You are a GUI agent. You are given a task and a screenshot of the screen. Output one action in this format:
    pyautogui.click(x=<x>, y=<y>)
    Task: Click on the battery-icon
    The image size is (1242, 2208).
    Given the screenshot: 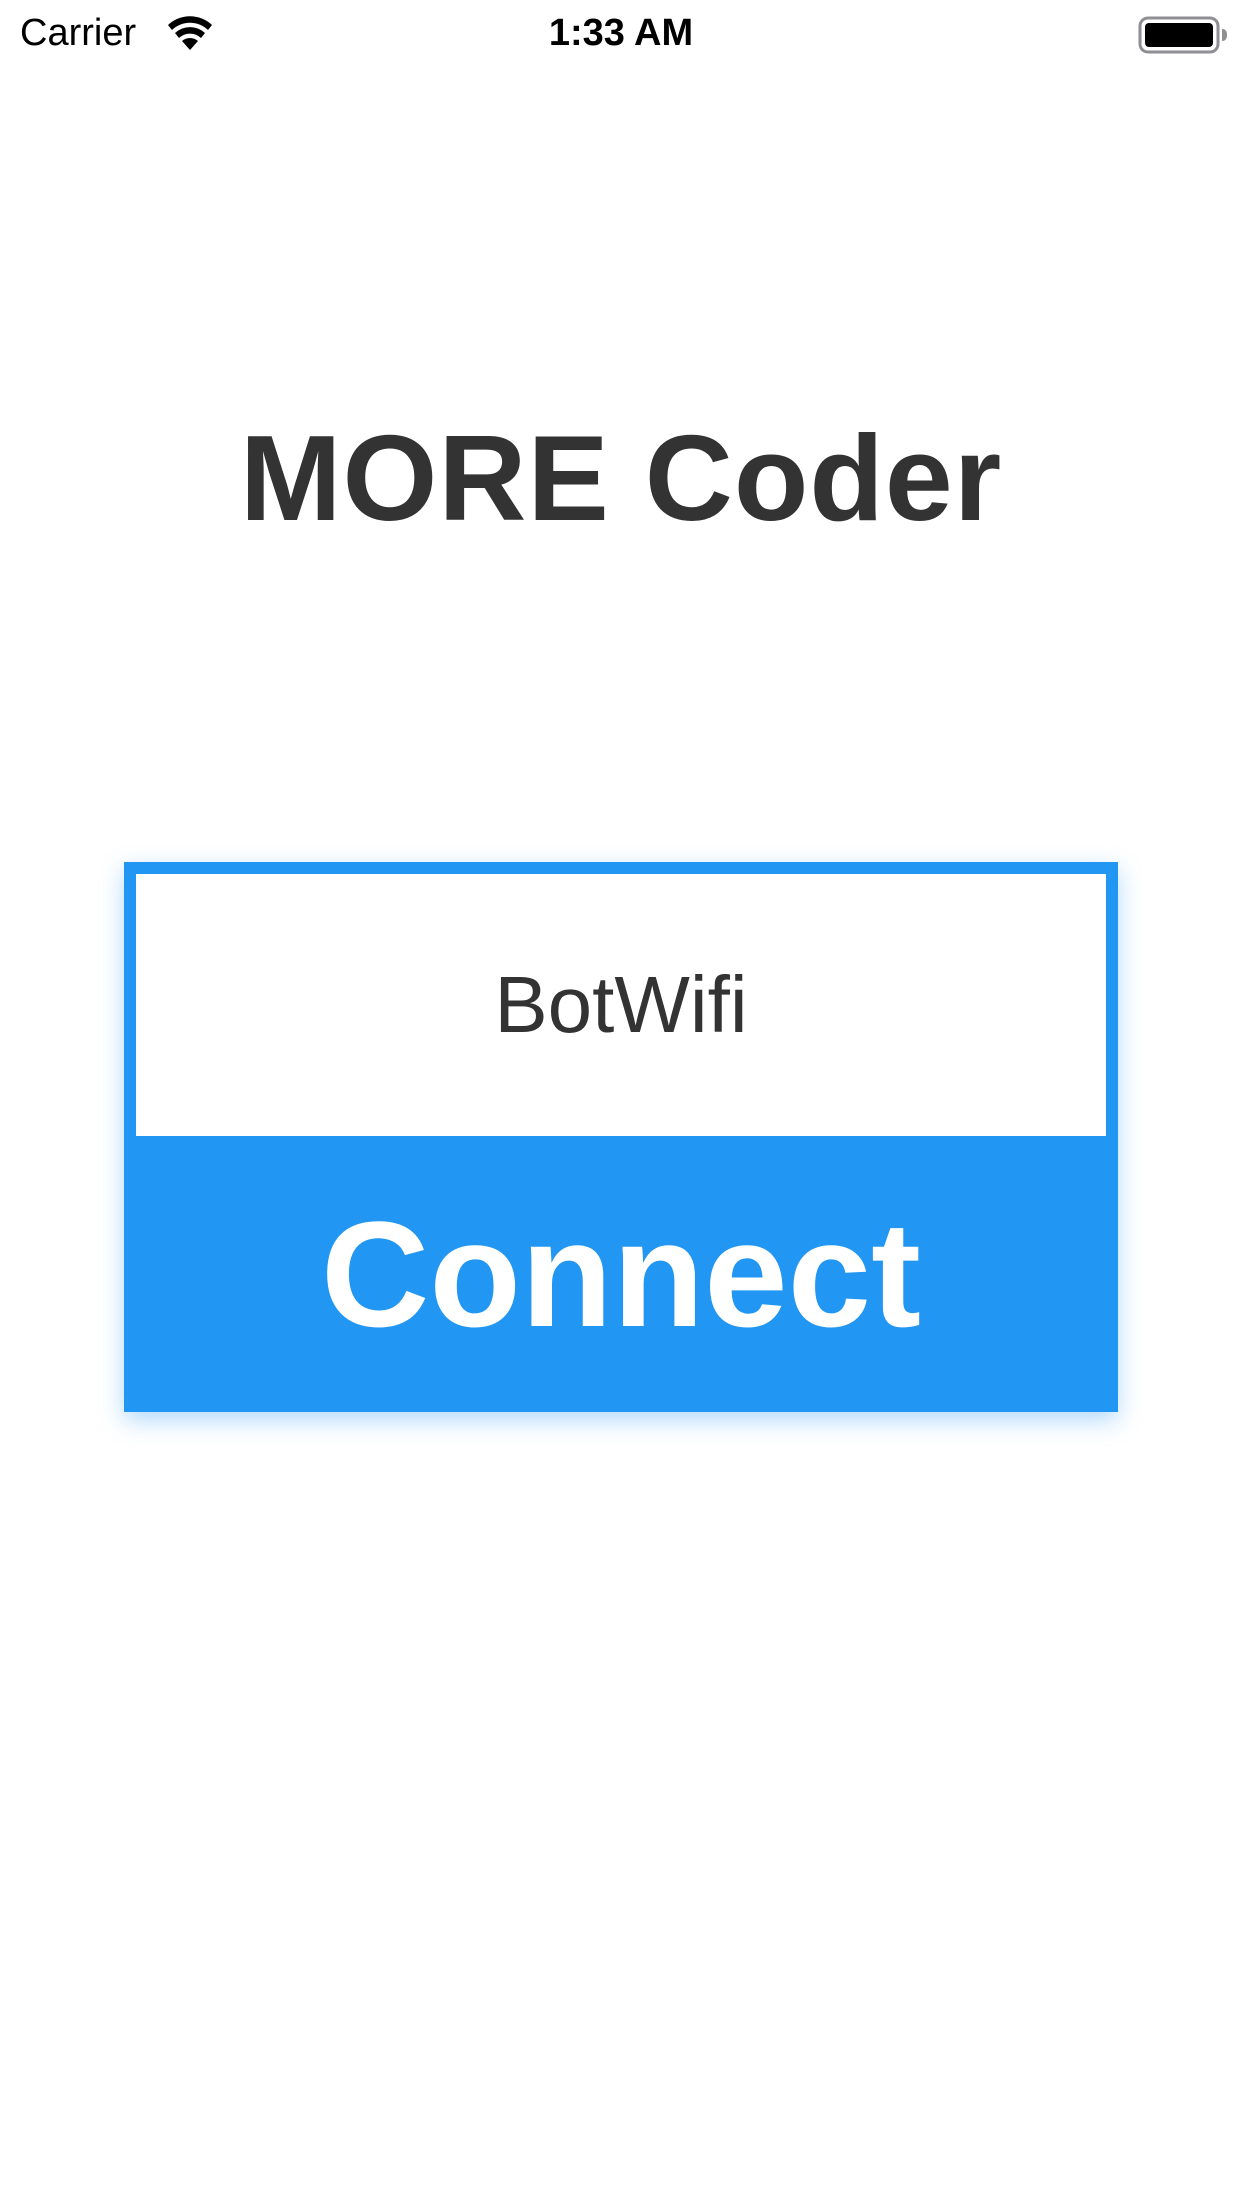 What is the action you would take?
    pyautogui.click(x=1182, y=35)
    